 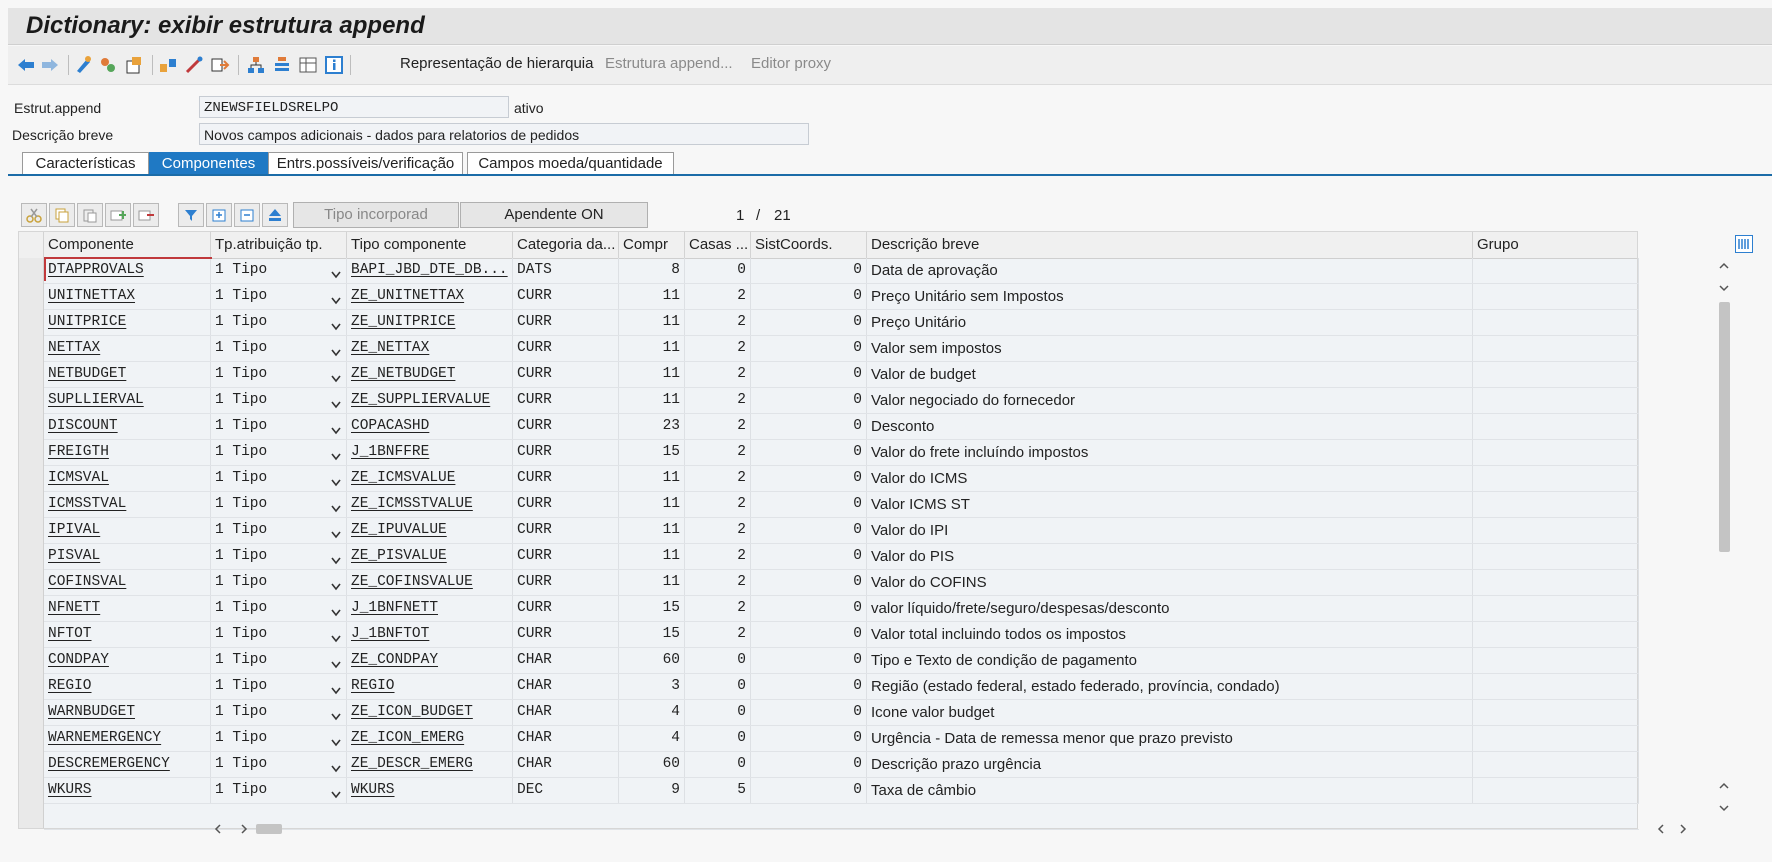 I want to click on cell-tipo-componente: ZE_IPUVALUE, so click(x=430, y=530).